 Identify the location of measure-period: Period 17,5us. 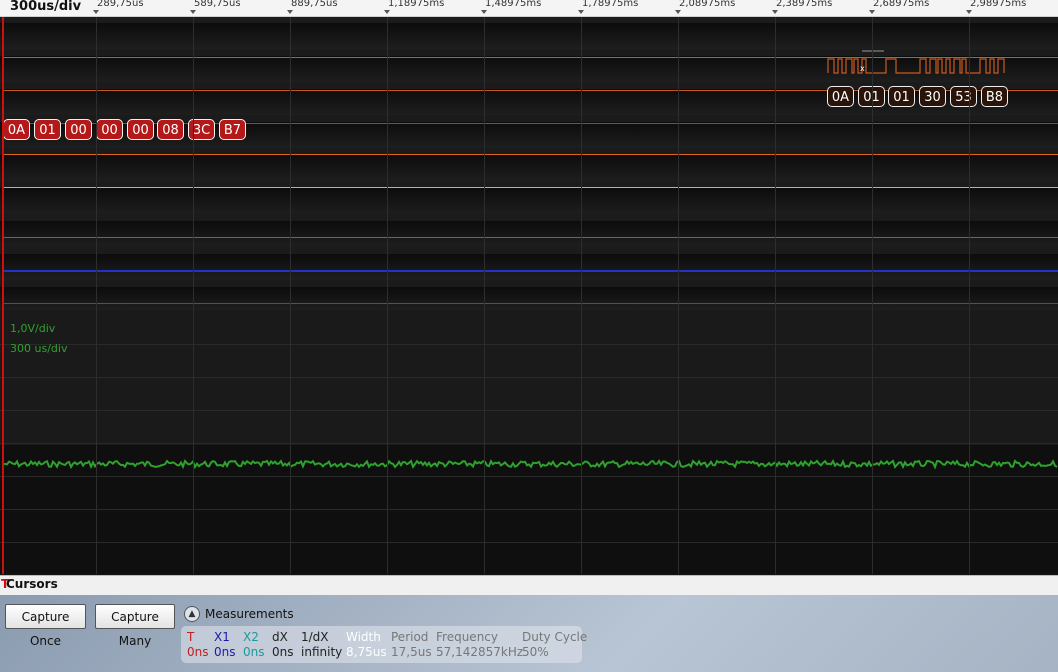
(411, 645).